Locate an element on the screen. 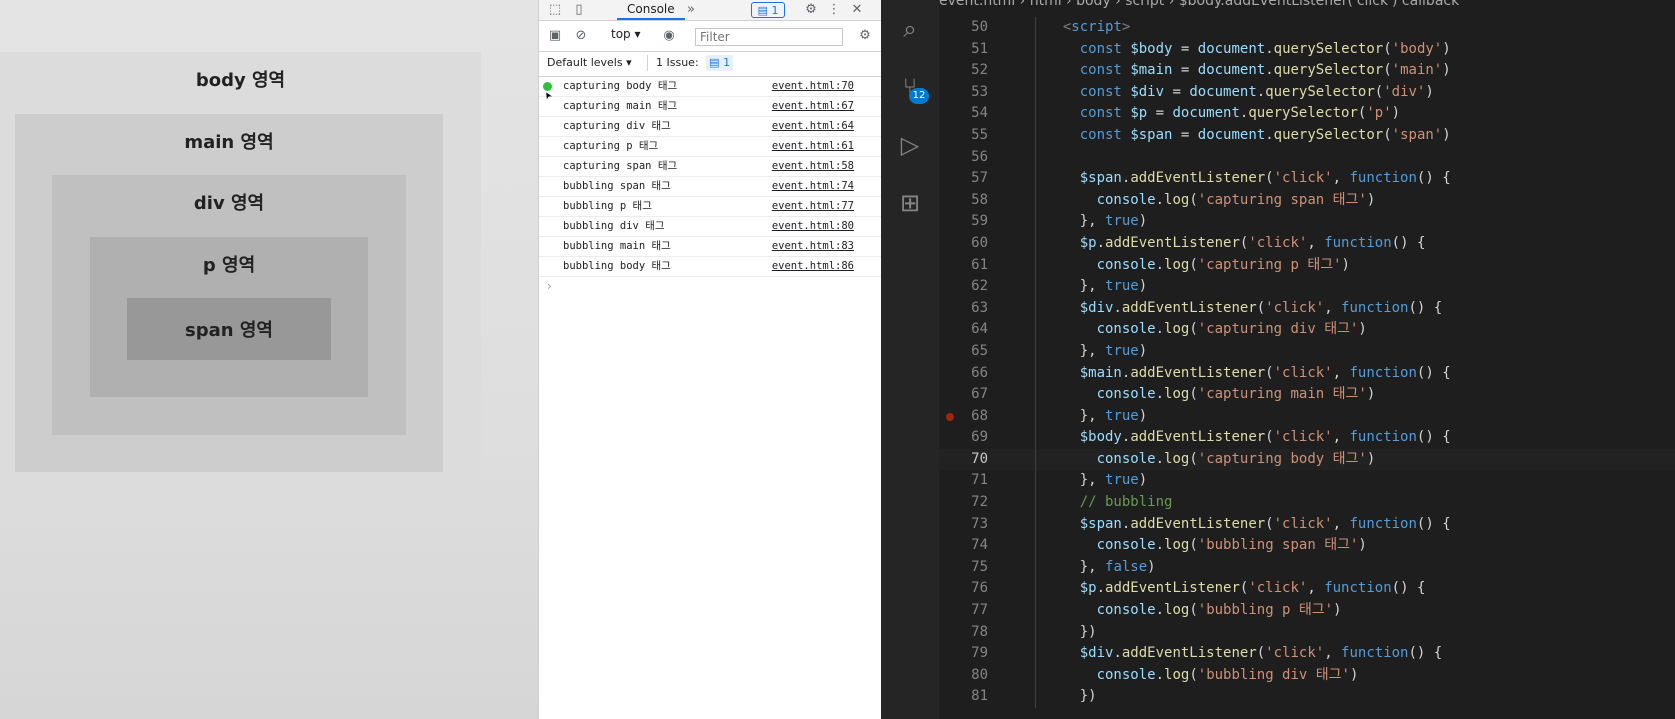 This screenshot has width=1675, height=719. more-tabs-icon: » is located at coordinates (691, 10).